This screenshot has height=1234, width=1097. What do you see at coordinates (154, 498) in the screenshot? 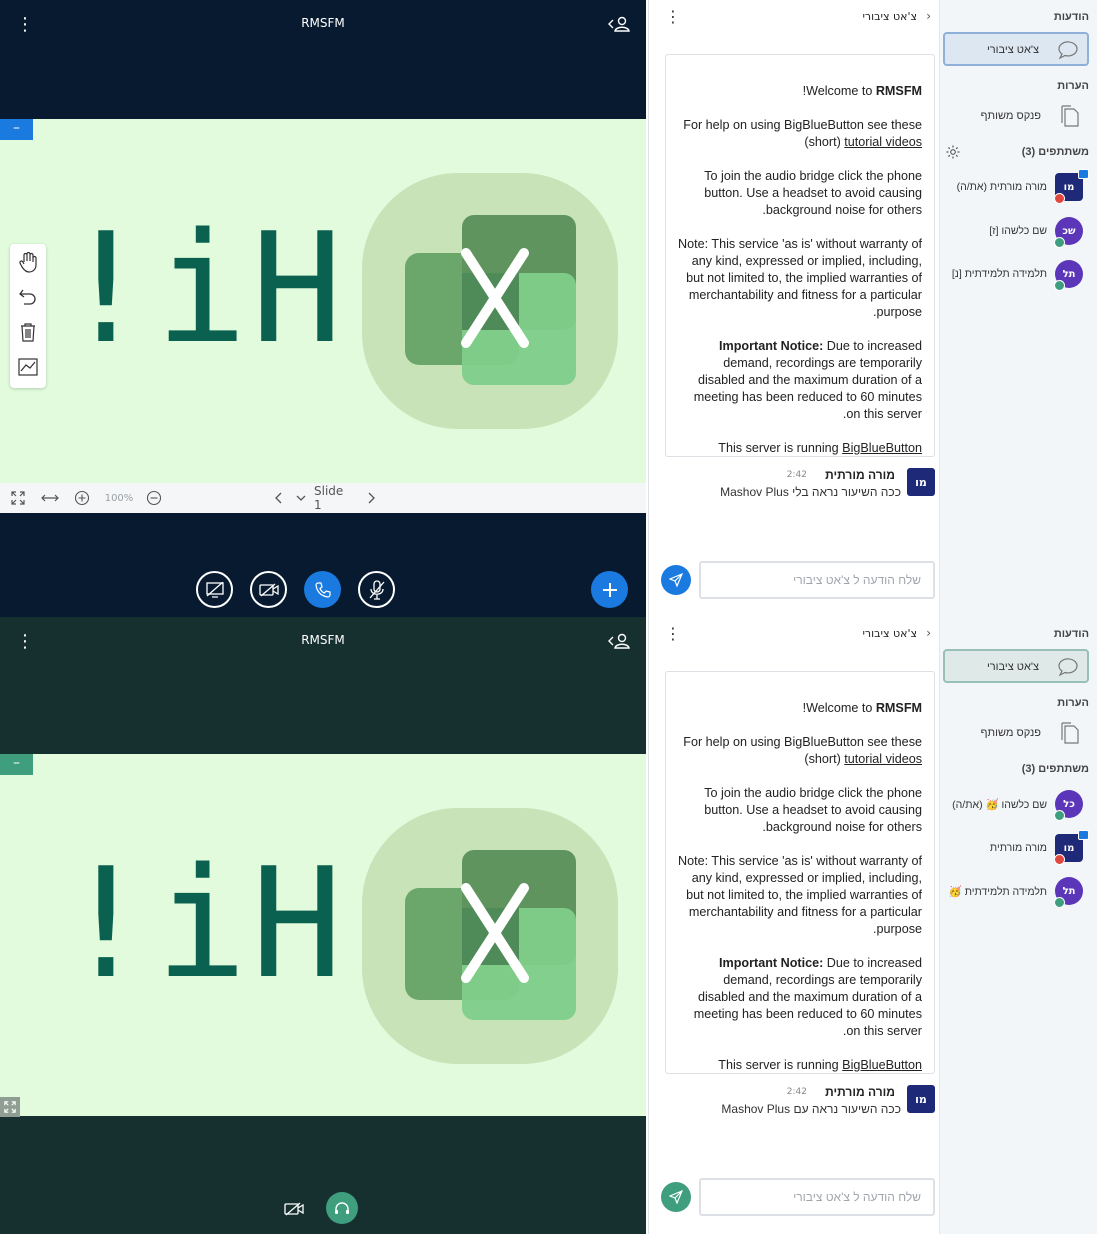
I see `zoom-out-icon` at bounding box center [154, 498].